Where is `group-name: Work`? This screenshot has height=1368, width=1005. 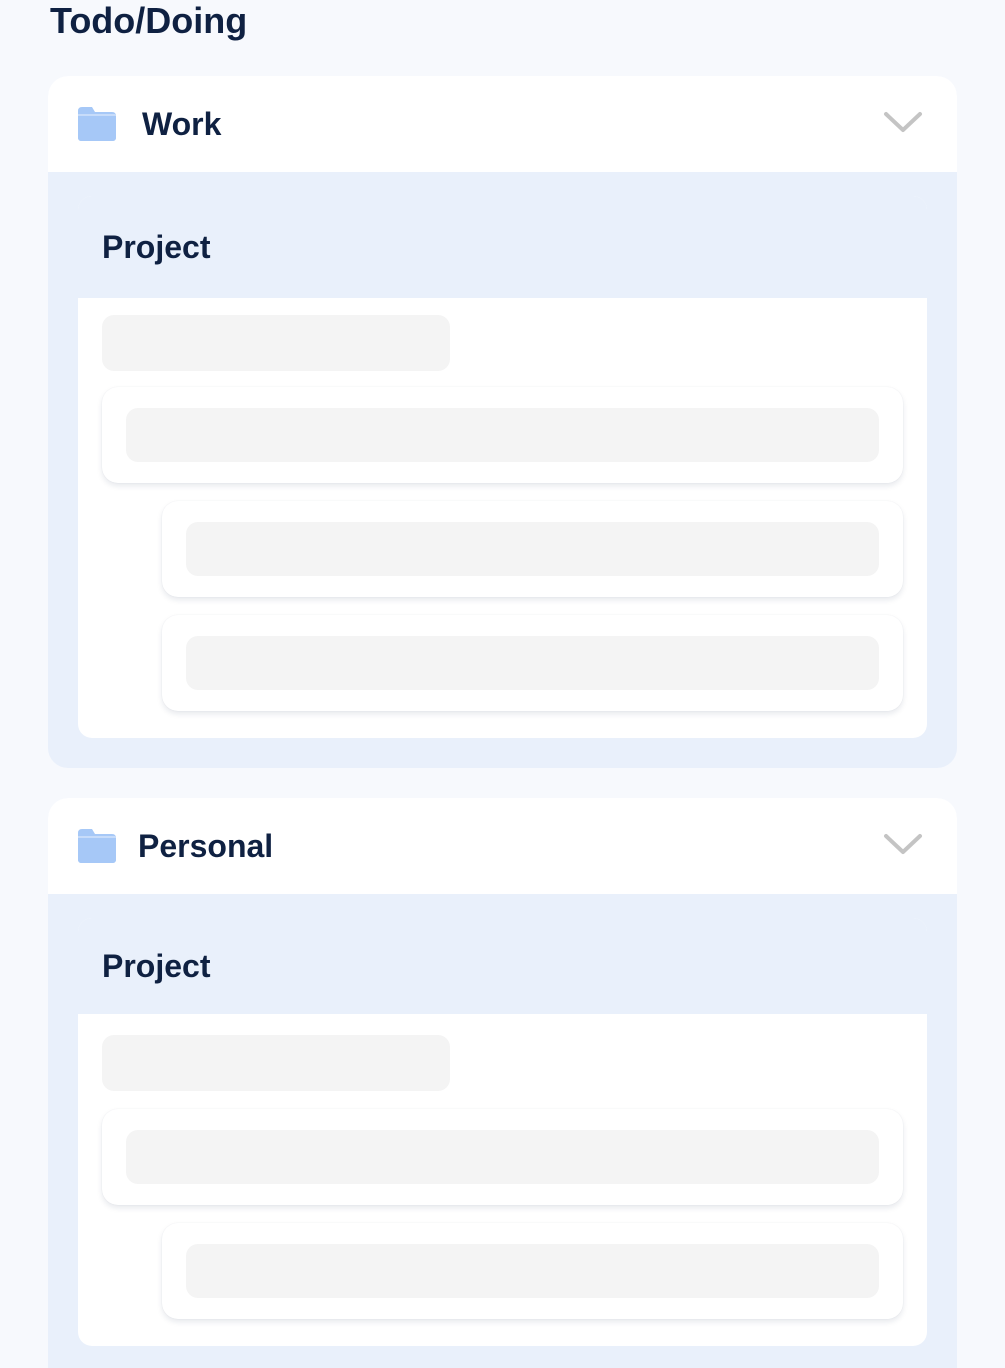
group-name: Work is located at coordinates (182, 123).